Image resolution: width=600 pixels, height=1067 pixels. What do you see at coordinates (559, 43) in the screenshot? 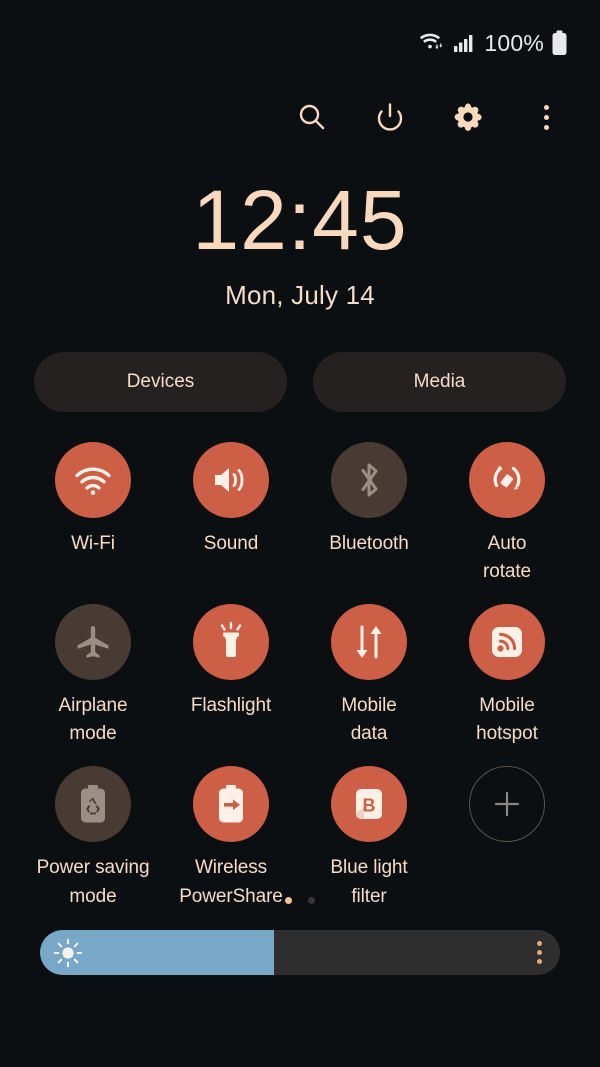
I see `battery-full-icon` at bounding box center [559, 43].